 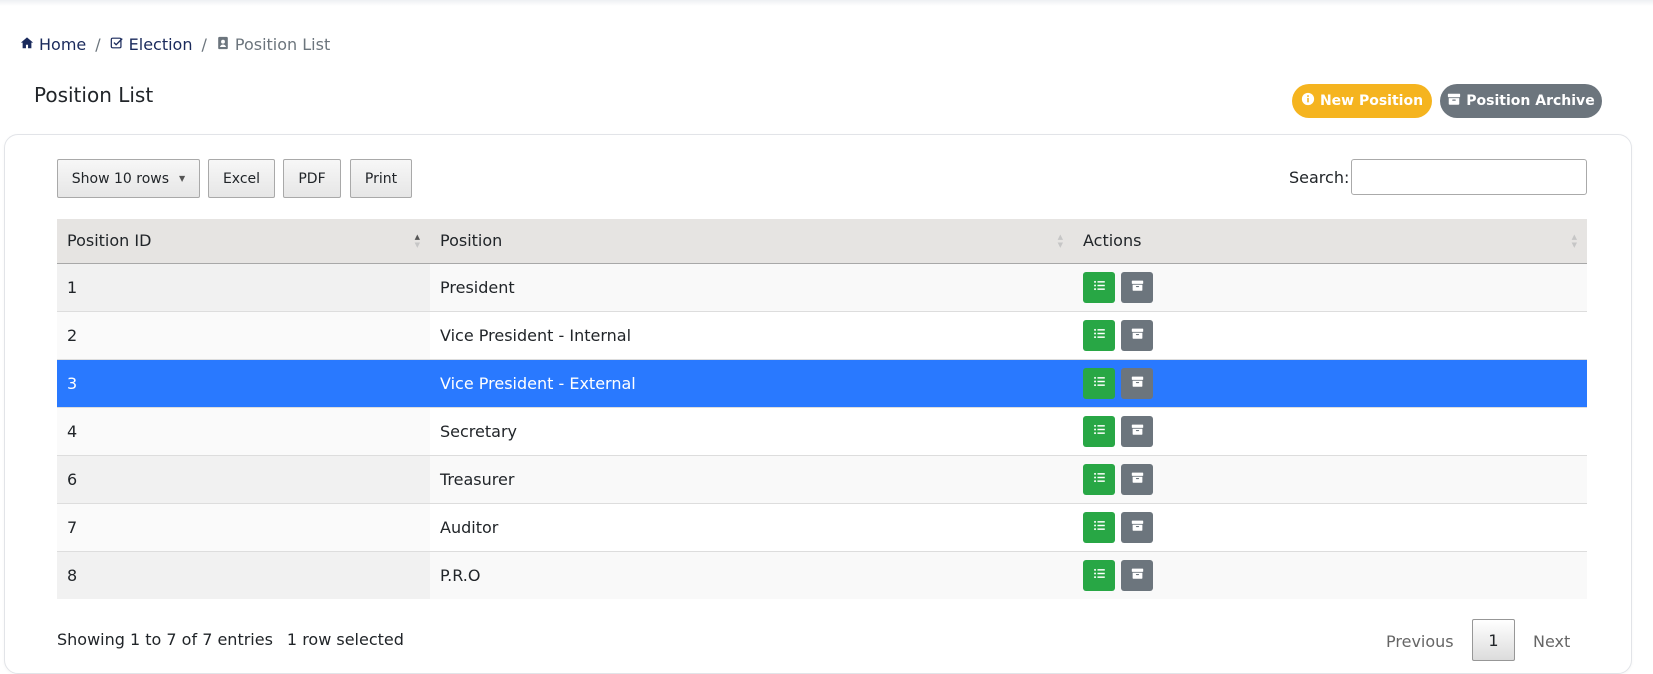 I want to click on column-header-label: Position, so click(x=471, y=241).